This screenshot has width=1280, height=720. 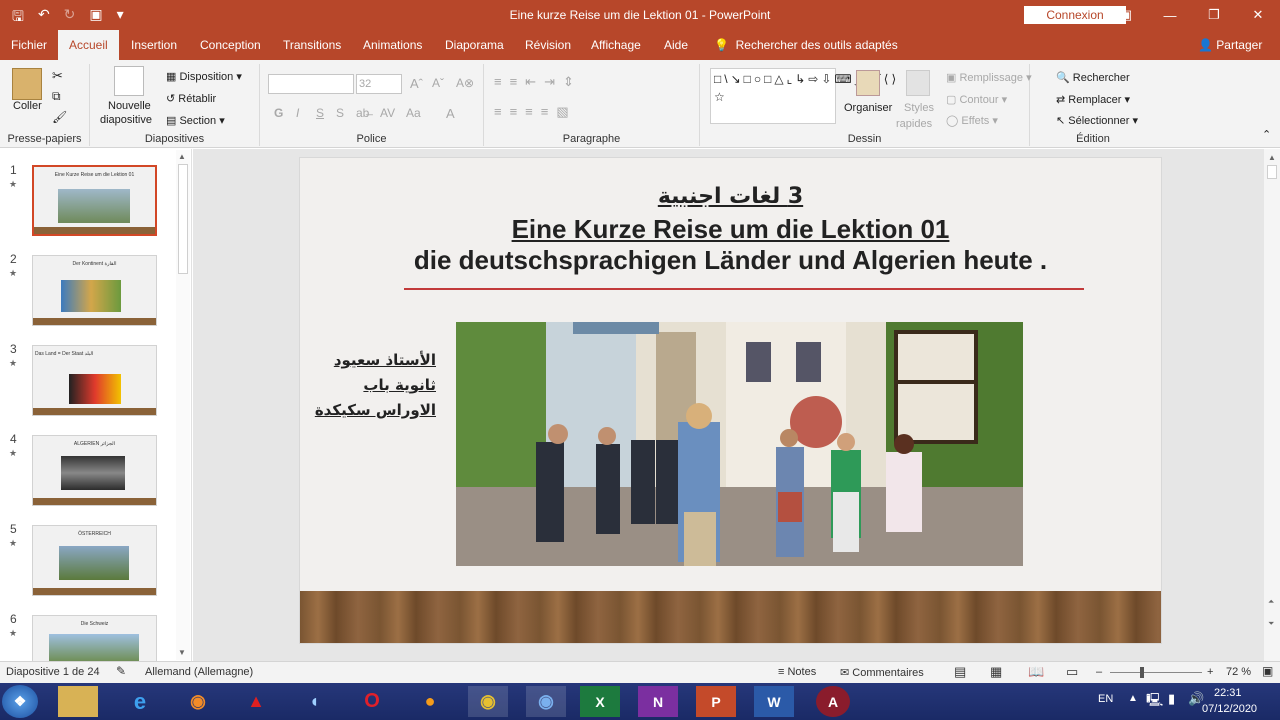 What do you see at coordinates (230, 45) in the screenshot?
I see `tab-design: Conception` at bounding box center [230, 45].